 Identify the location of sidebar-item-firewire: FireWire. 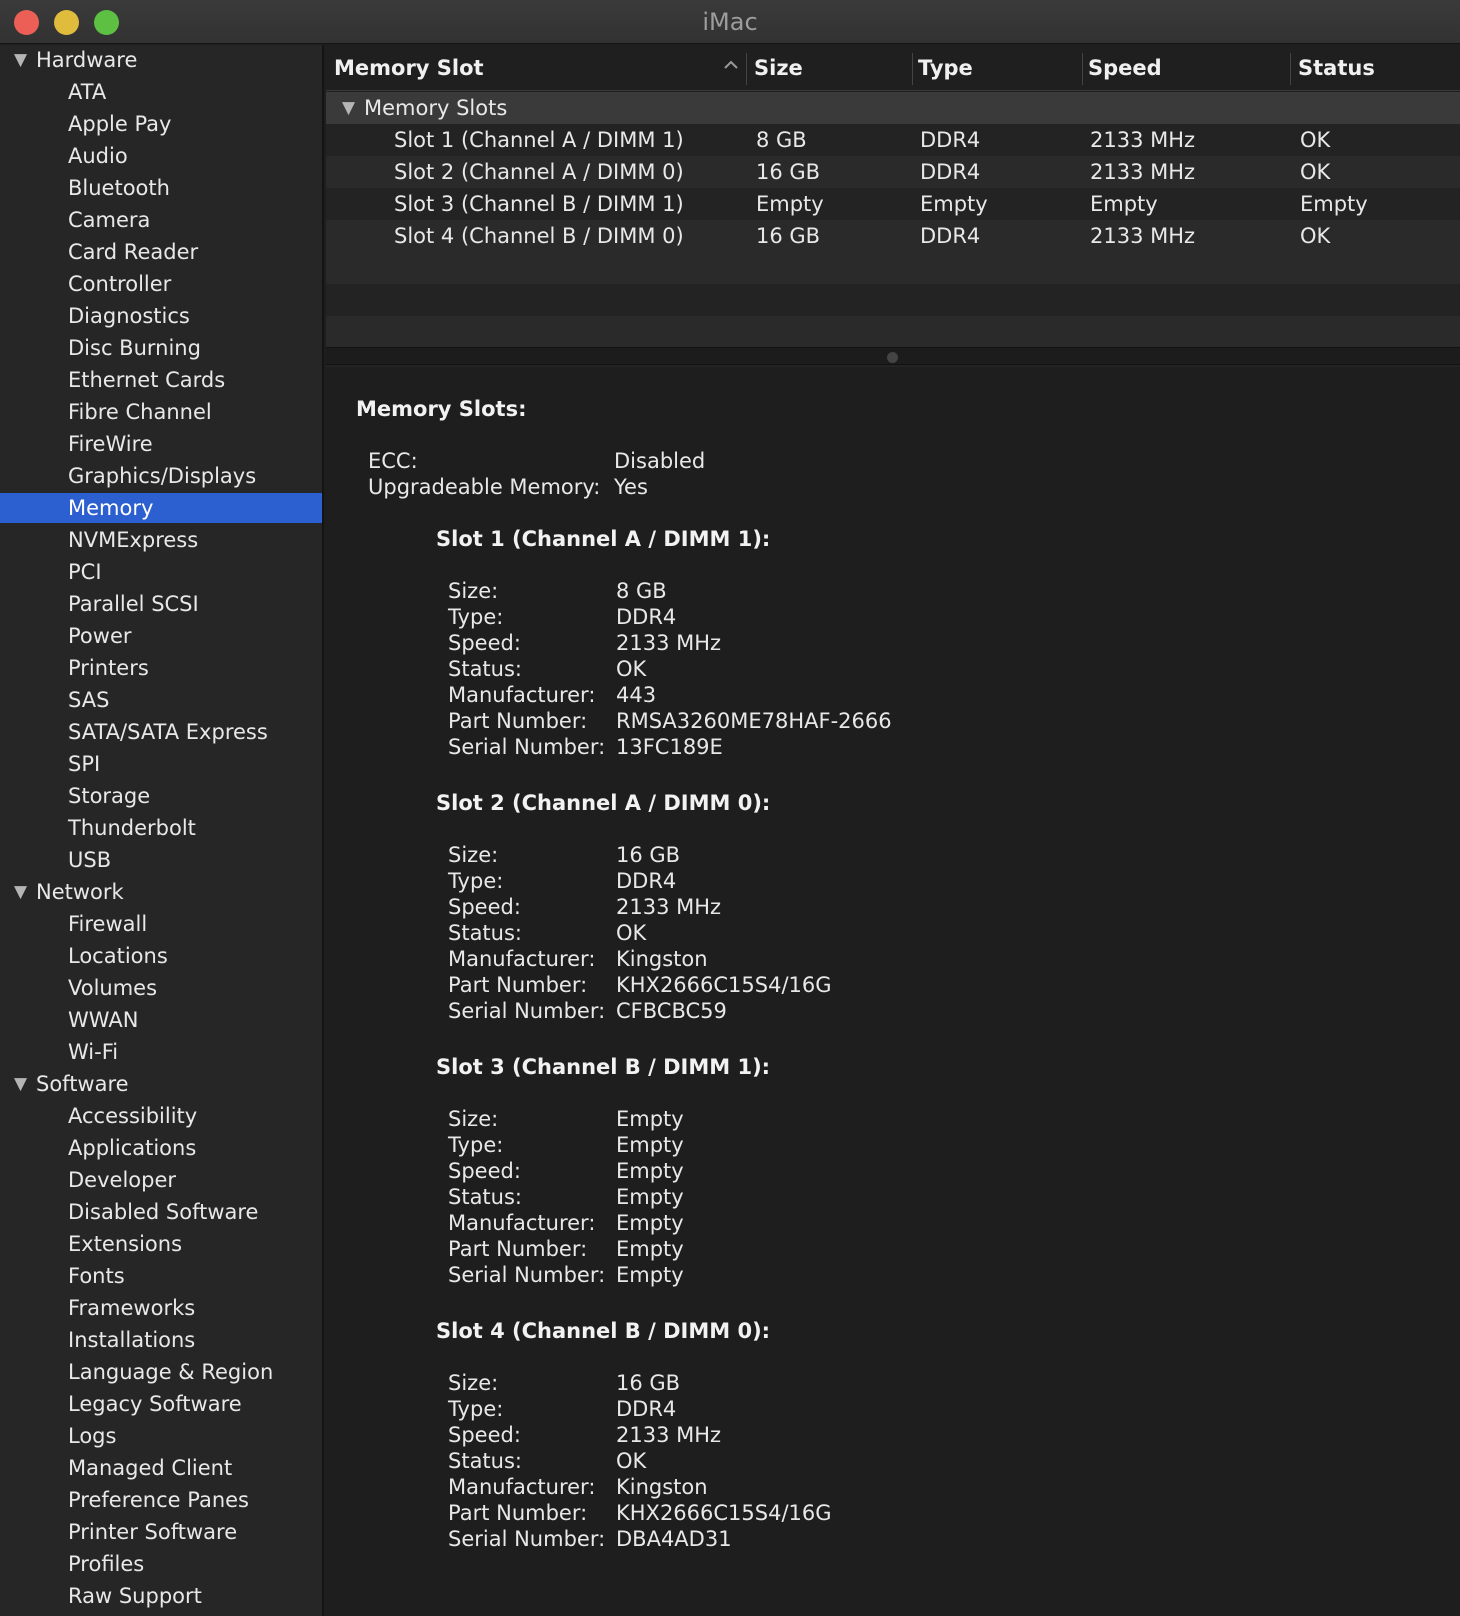
(161, 444).